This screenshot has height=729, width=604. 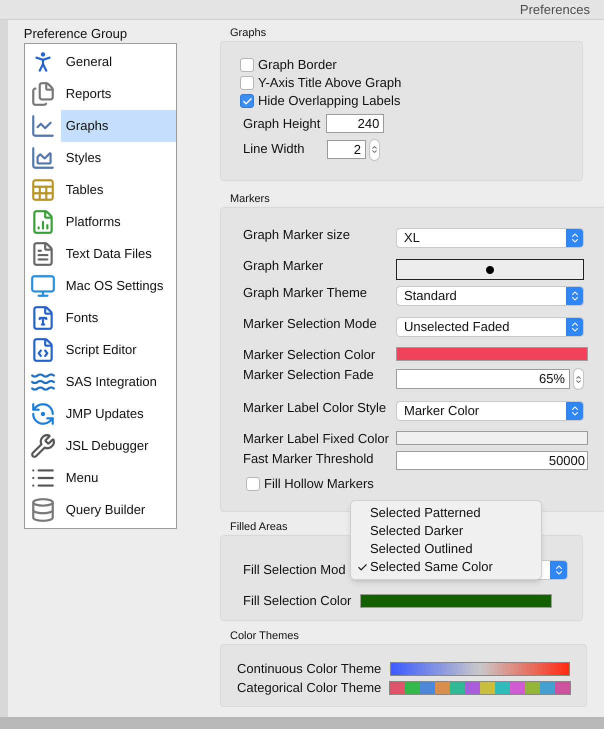 I want to click on field-label: Fast Marker Threshold, so click(x=309, y=459).